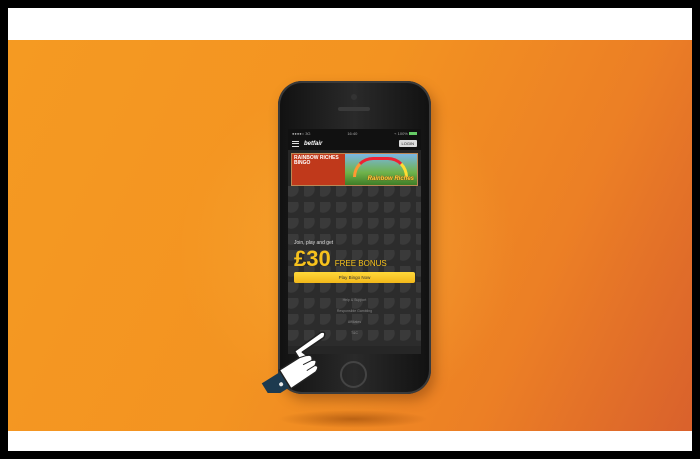  I want to click on status-time: 16:40, so click(352, 133).